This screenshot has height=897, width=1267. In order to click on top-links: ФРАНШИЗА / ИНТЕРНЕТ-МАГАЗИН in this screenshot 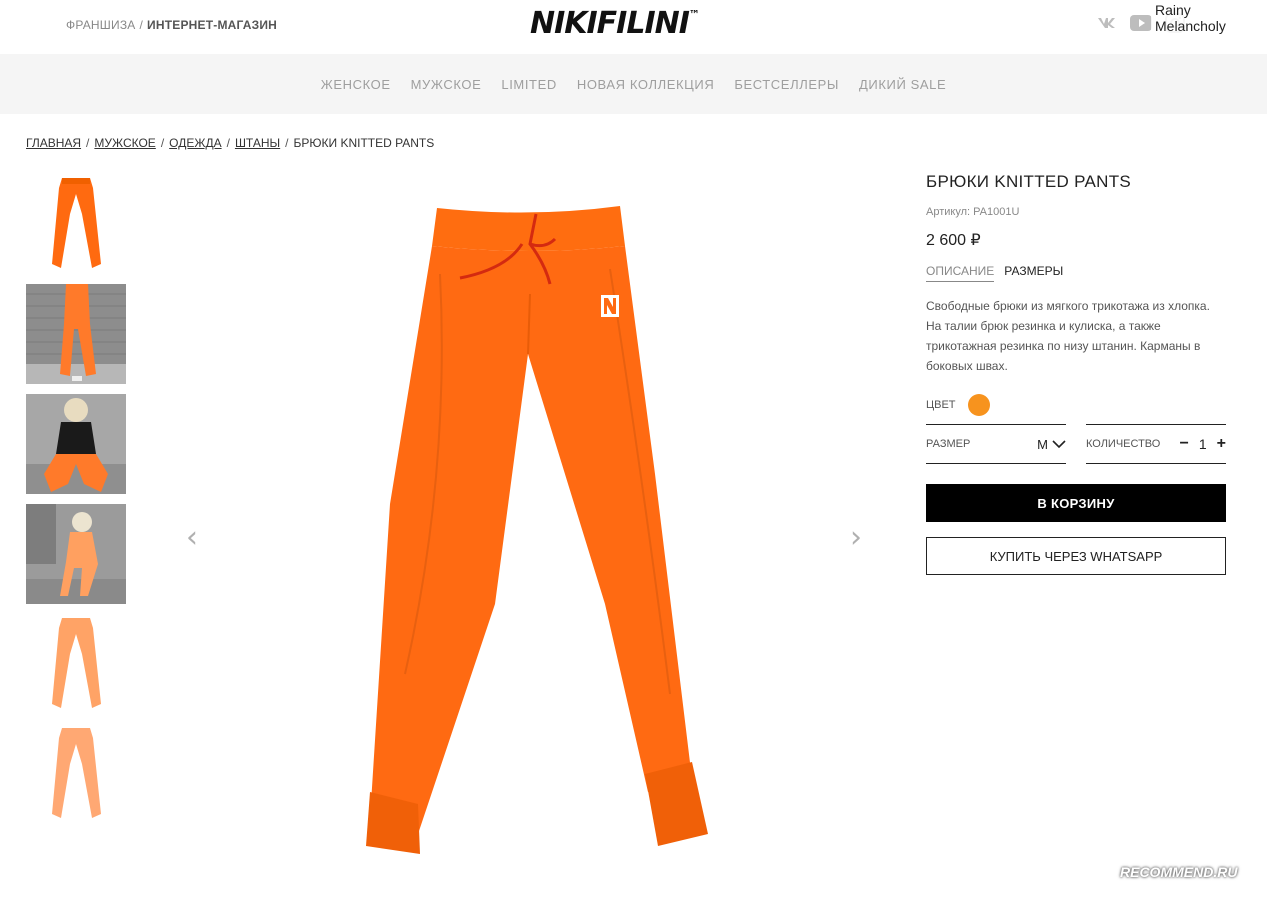, I will do `click(171, 25)`.